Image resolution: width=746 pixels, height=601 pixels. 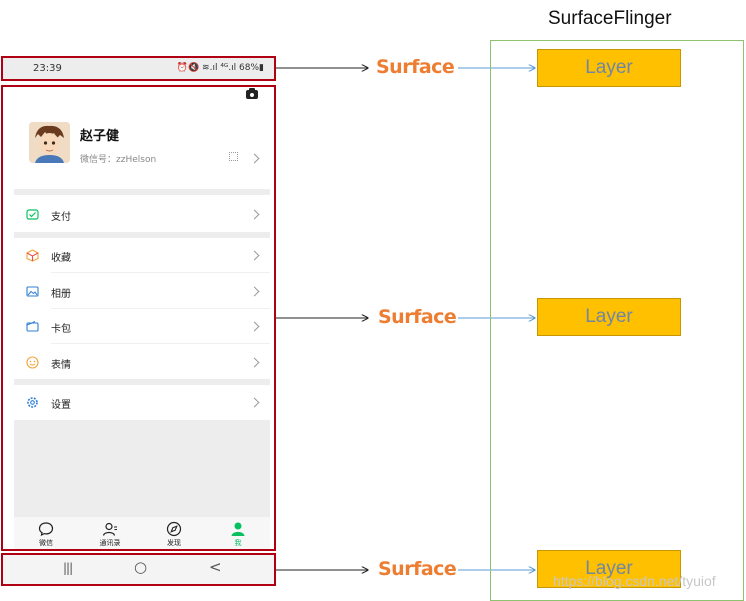 What do you see at coordinates (634, 581) in the screenshot?
I see `watermark: https://blog.csdn.net/tyuiof` at bounding box center [634, 581].